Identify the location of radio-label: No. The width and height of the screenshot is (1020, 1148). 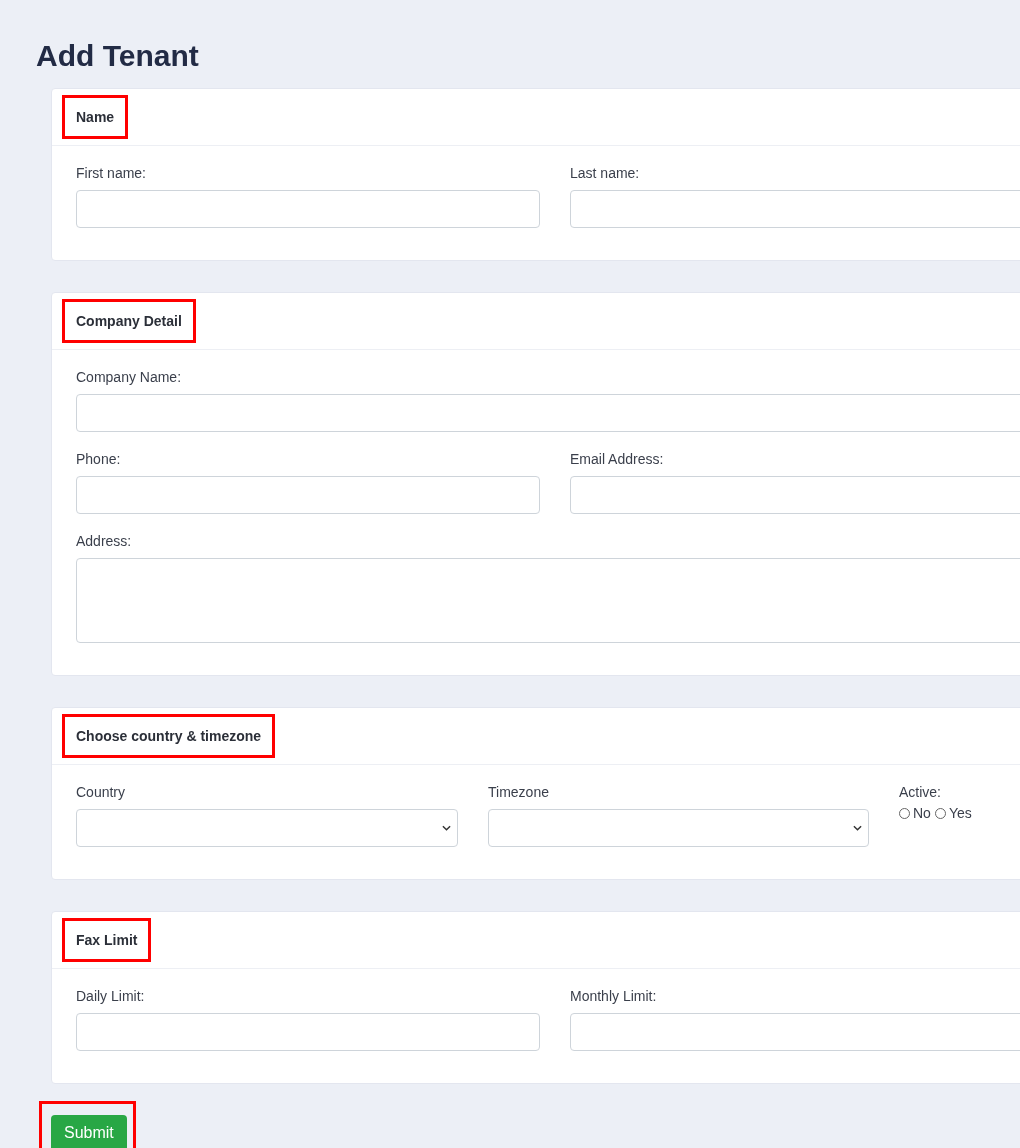
(922, 813).